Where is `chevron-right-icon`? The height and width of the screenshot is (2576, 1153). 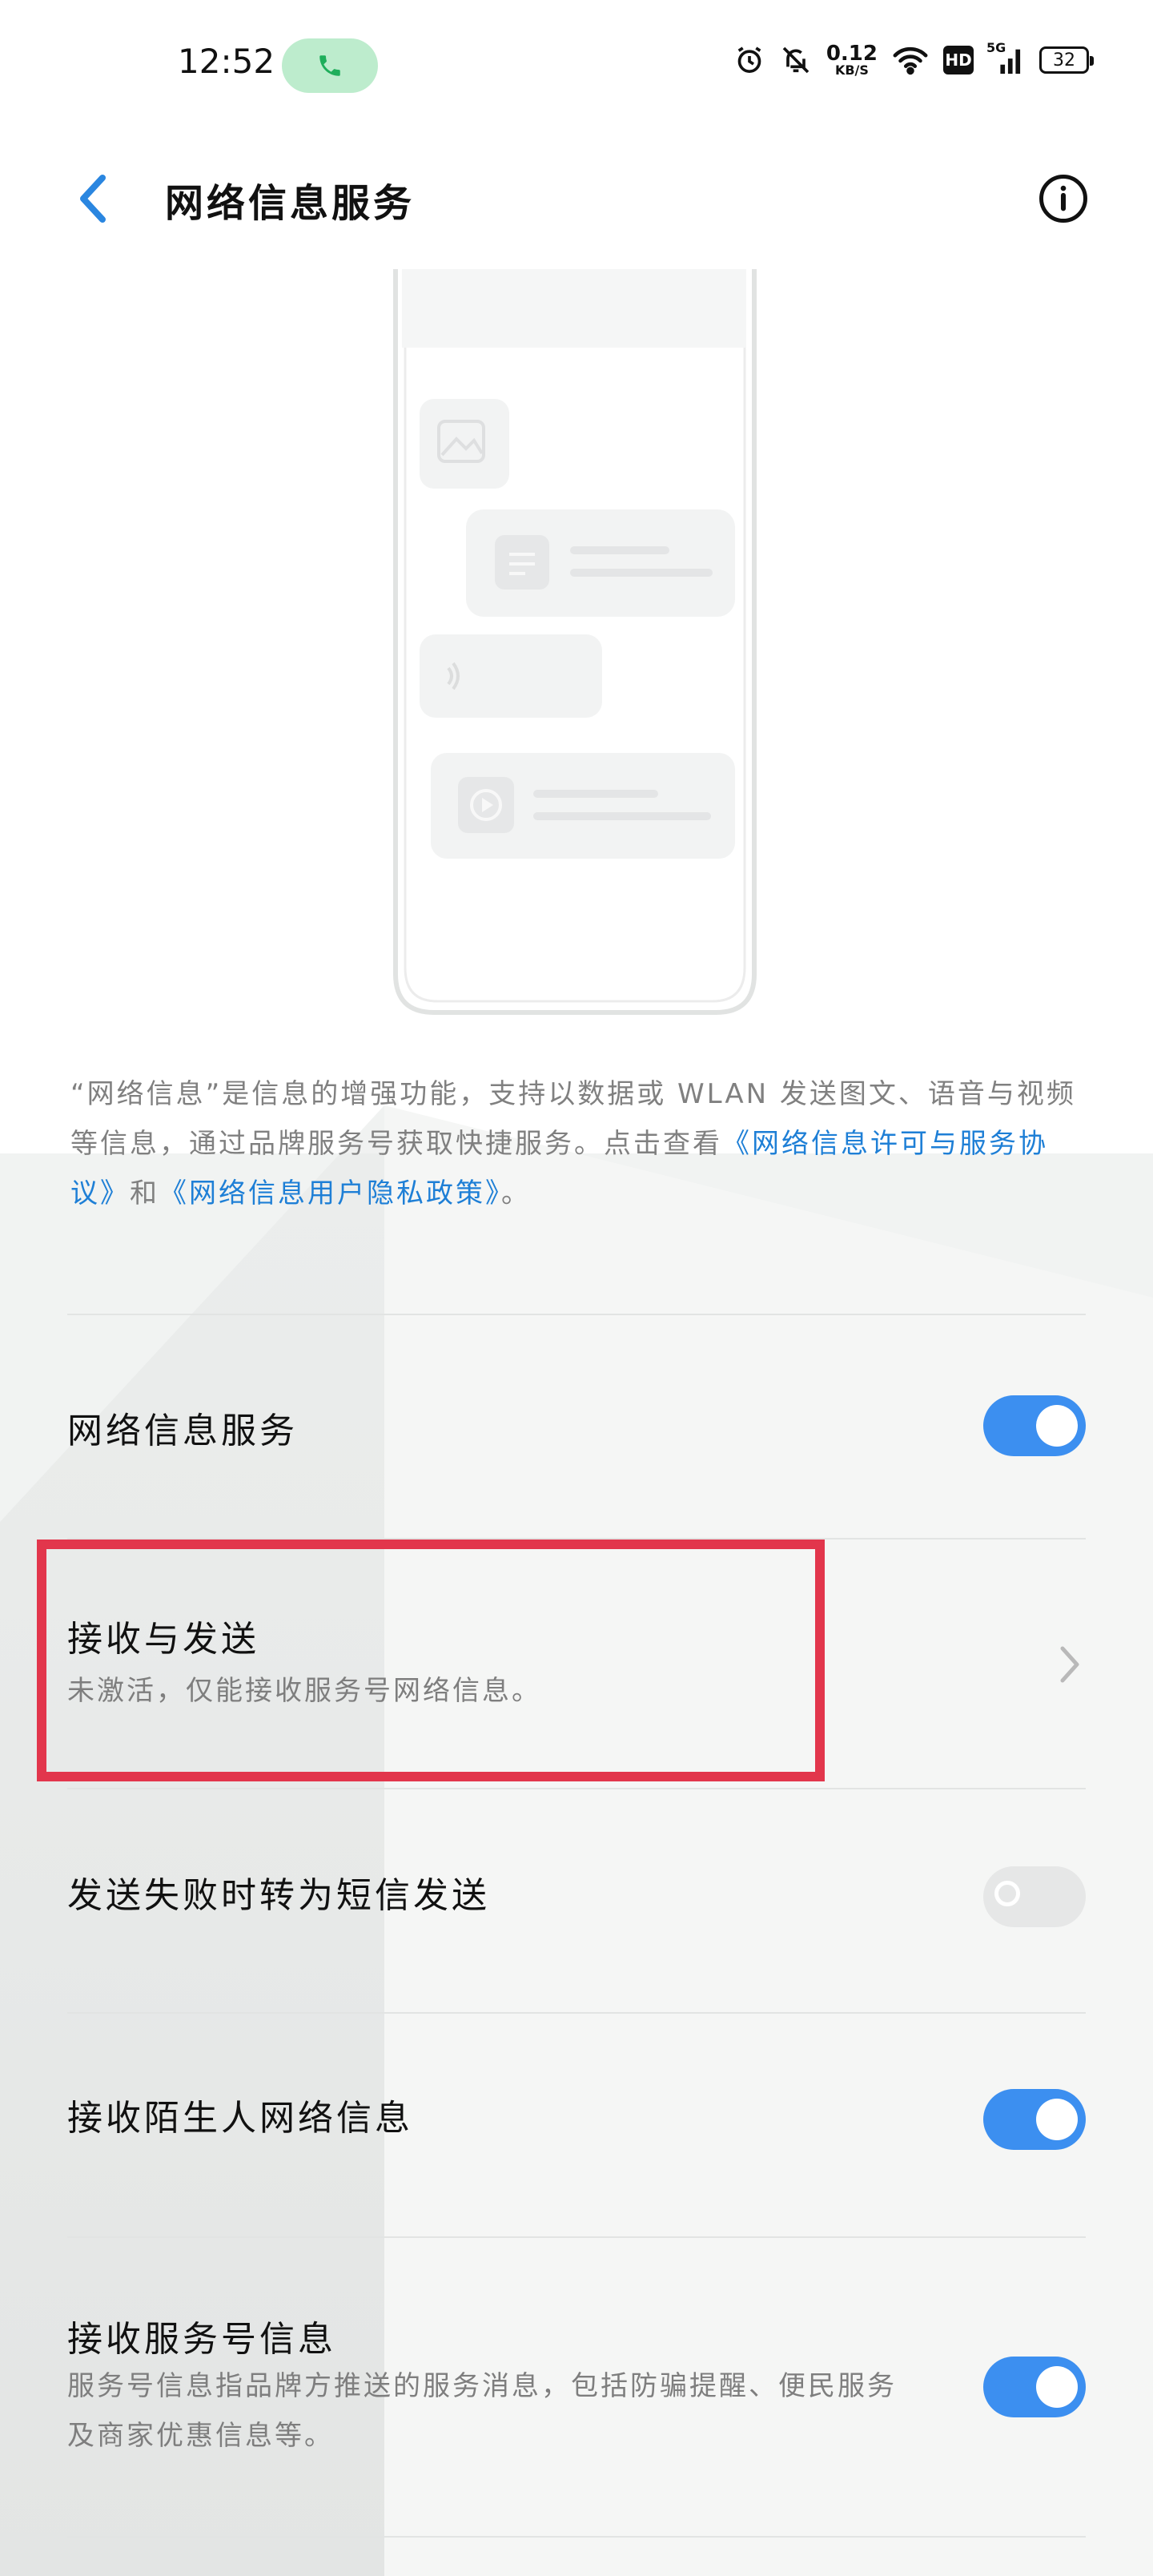
chevron-right-icon is located at coordinates (1070, 1664).